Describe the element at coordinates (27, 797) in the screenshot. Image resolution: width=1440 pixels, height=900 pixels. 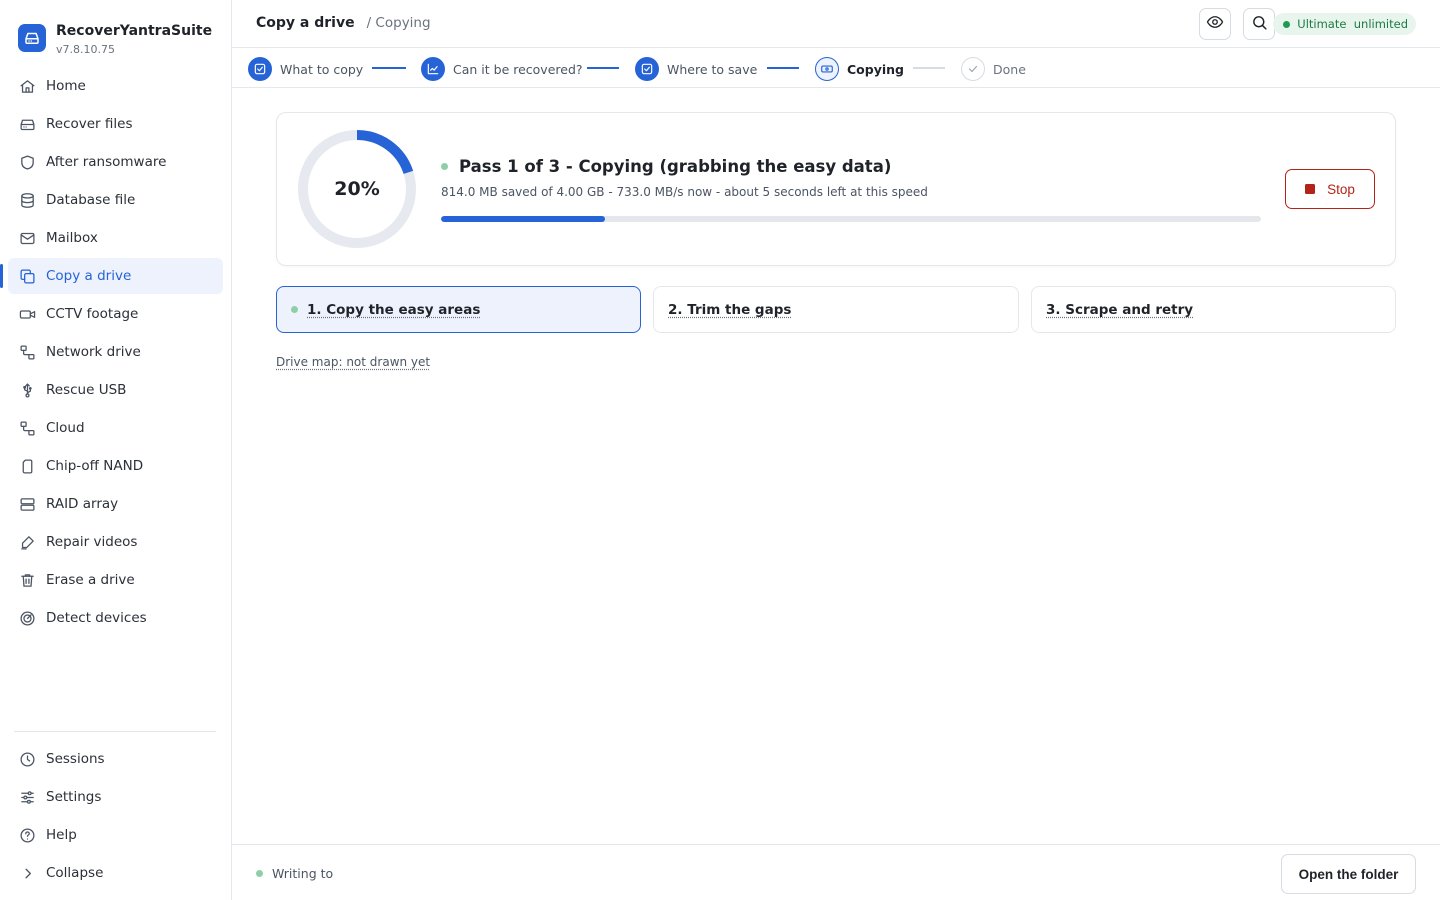
I see `sliders-icon` at that location.